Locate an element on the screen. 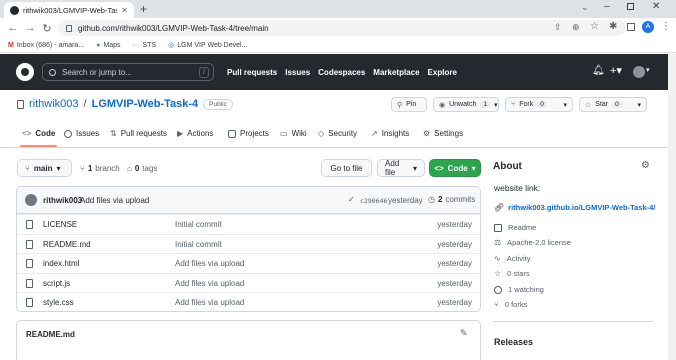  zoom-icon: ⊕ is located at coordinates (576, 27).